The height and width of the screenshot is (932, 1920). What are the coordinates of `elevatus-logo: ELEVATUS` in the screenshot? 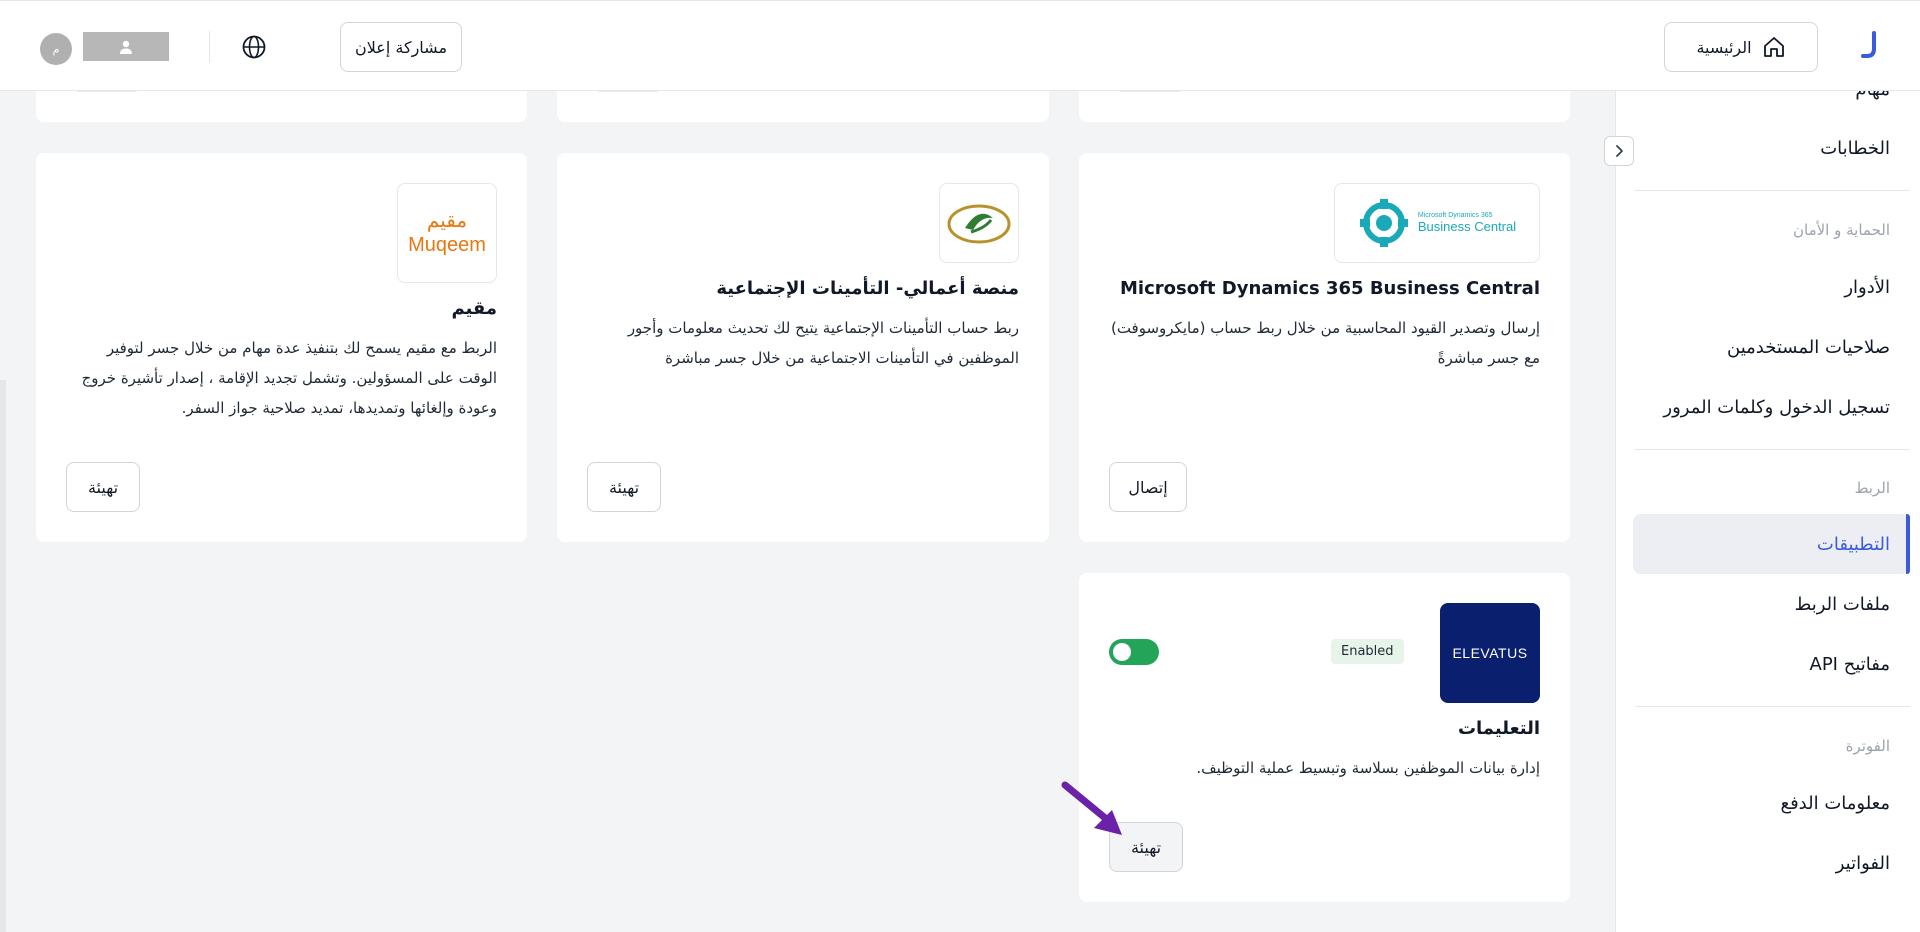 It's located at (1490, 653).